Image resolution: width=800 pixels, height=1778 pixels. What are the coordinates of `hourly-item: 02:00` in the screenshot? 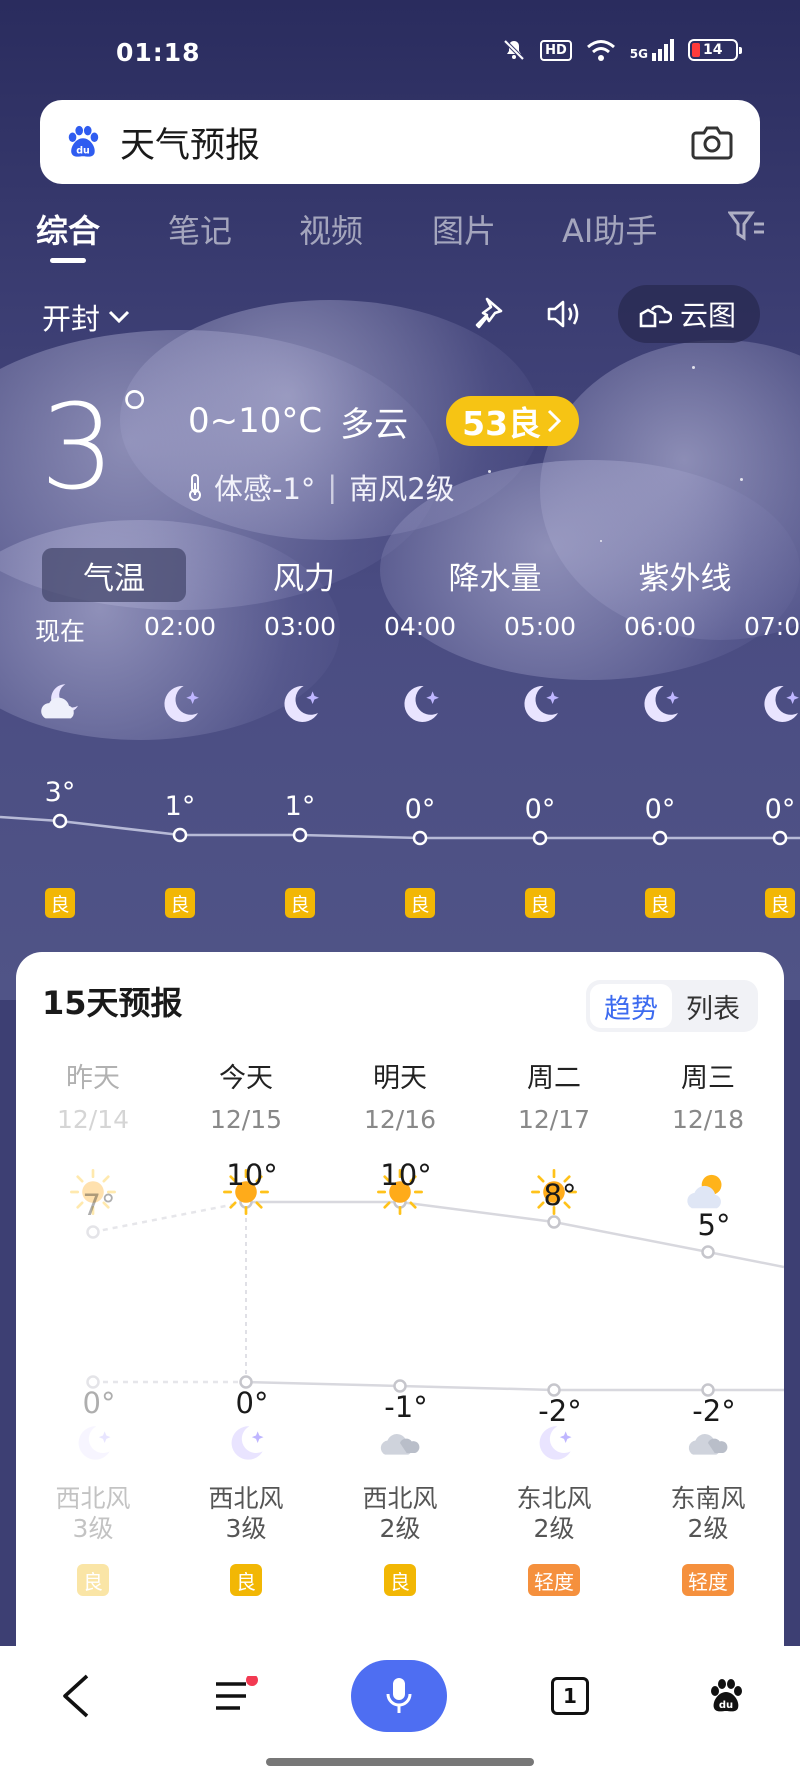 It's located at (180, 679).